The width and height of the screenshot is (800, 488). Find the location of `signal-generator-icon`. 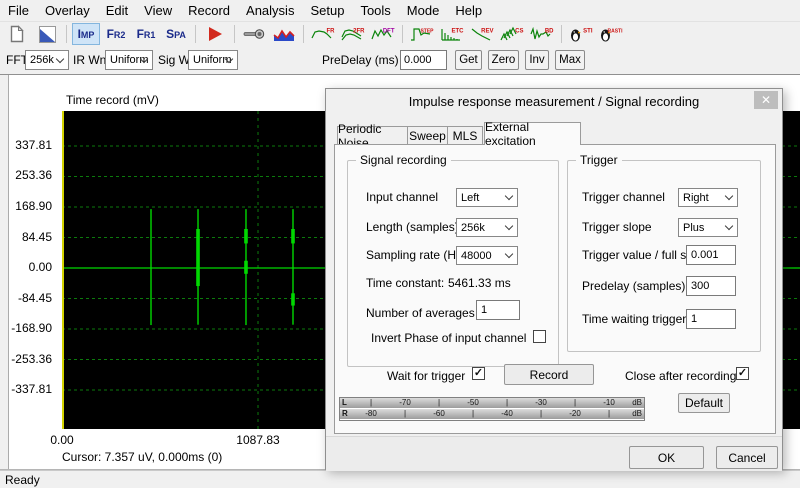

signal-generator-icon is located at coordinates (284, 34).